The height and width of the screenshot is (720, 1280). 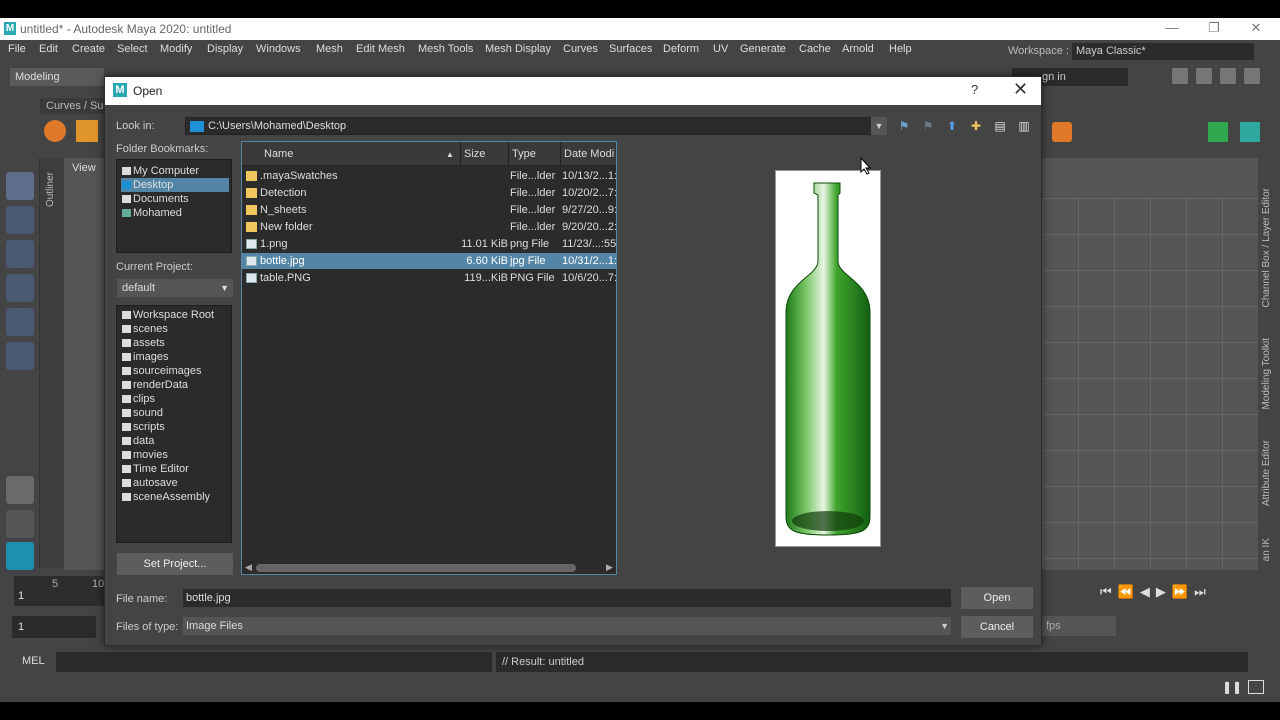 What do you see at coordinates (380, 49) in the screenshot?
I see `menu-edit-mesh: Edit Mesh` at bounding box center [380, 49].